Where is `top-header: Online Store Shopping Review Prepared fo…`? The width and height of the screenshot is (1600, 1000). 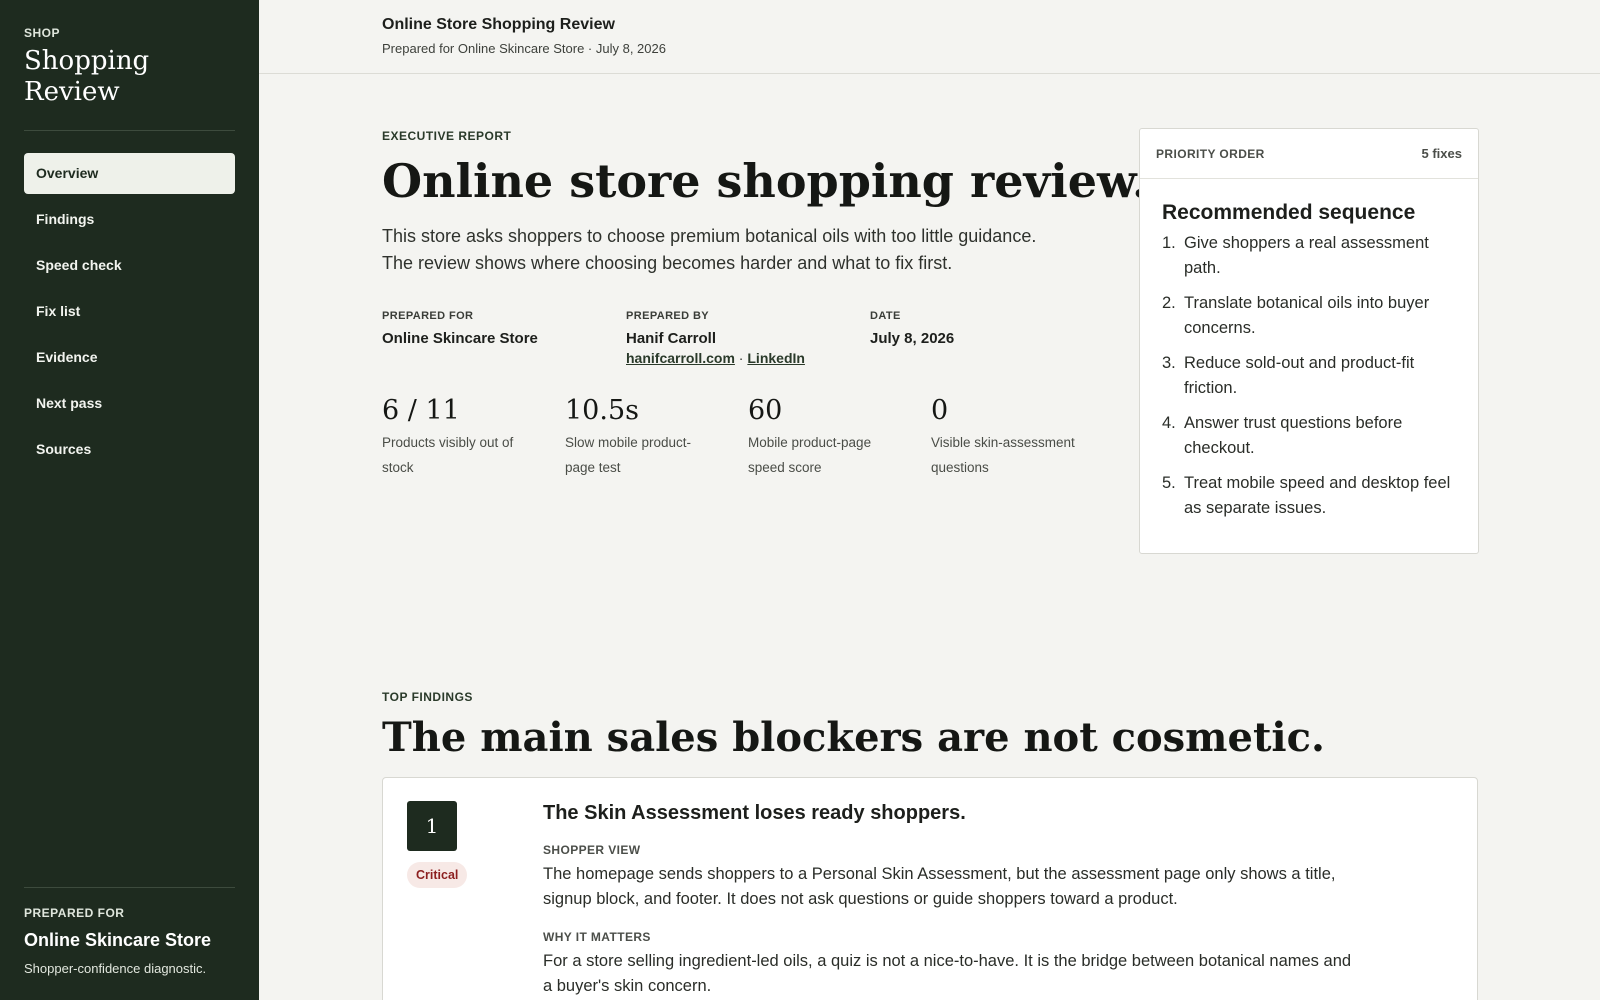
top-header: Online Store Shopping Review Prepared fo… is located at coordinates (929, 37).